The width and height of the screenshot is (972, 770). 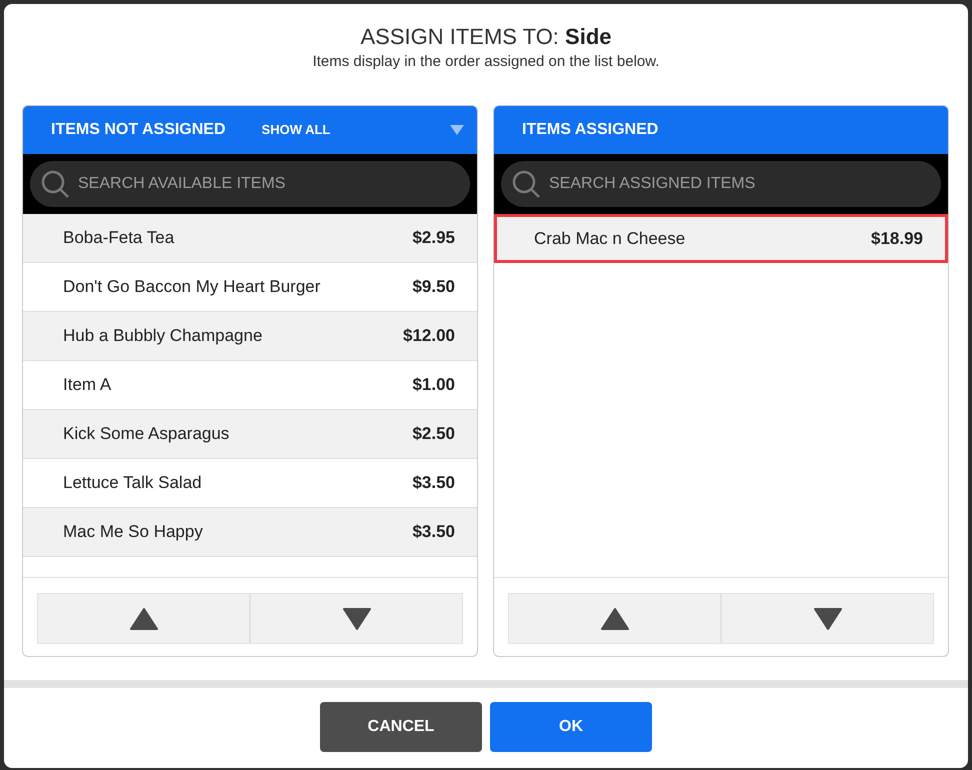 I want to click on cancel-button: CANCEL, so click(x=401, y=727).